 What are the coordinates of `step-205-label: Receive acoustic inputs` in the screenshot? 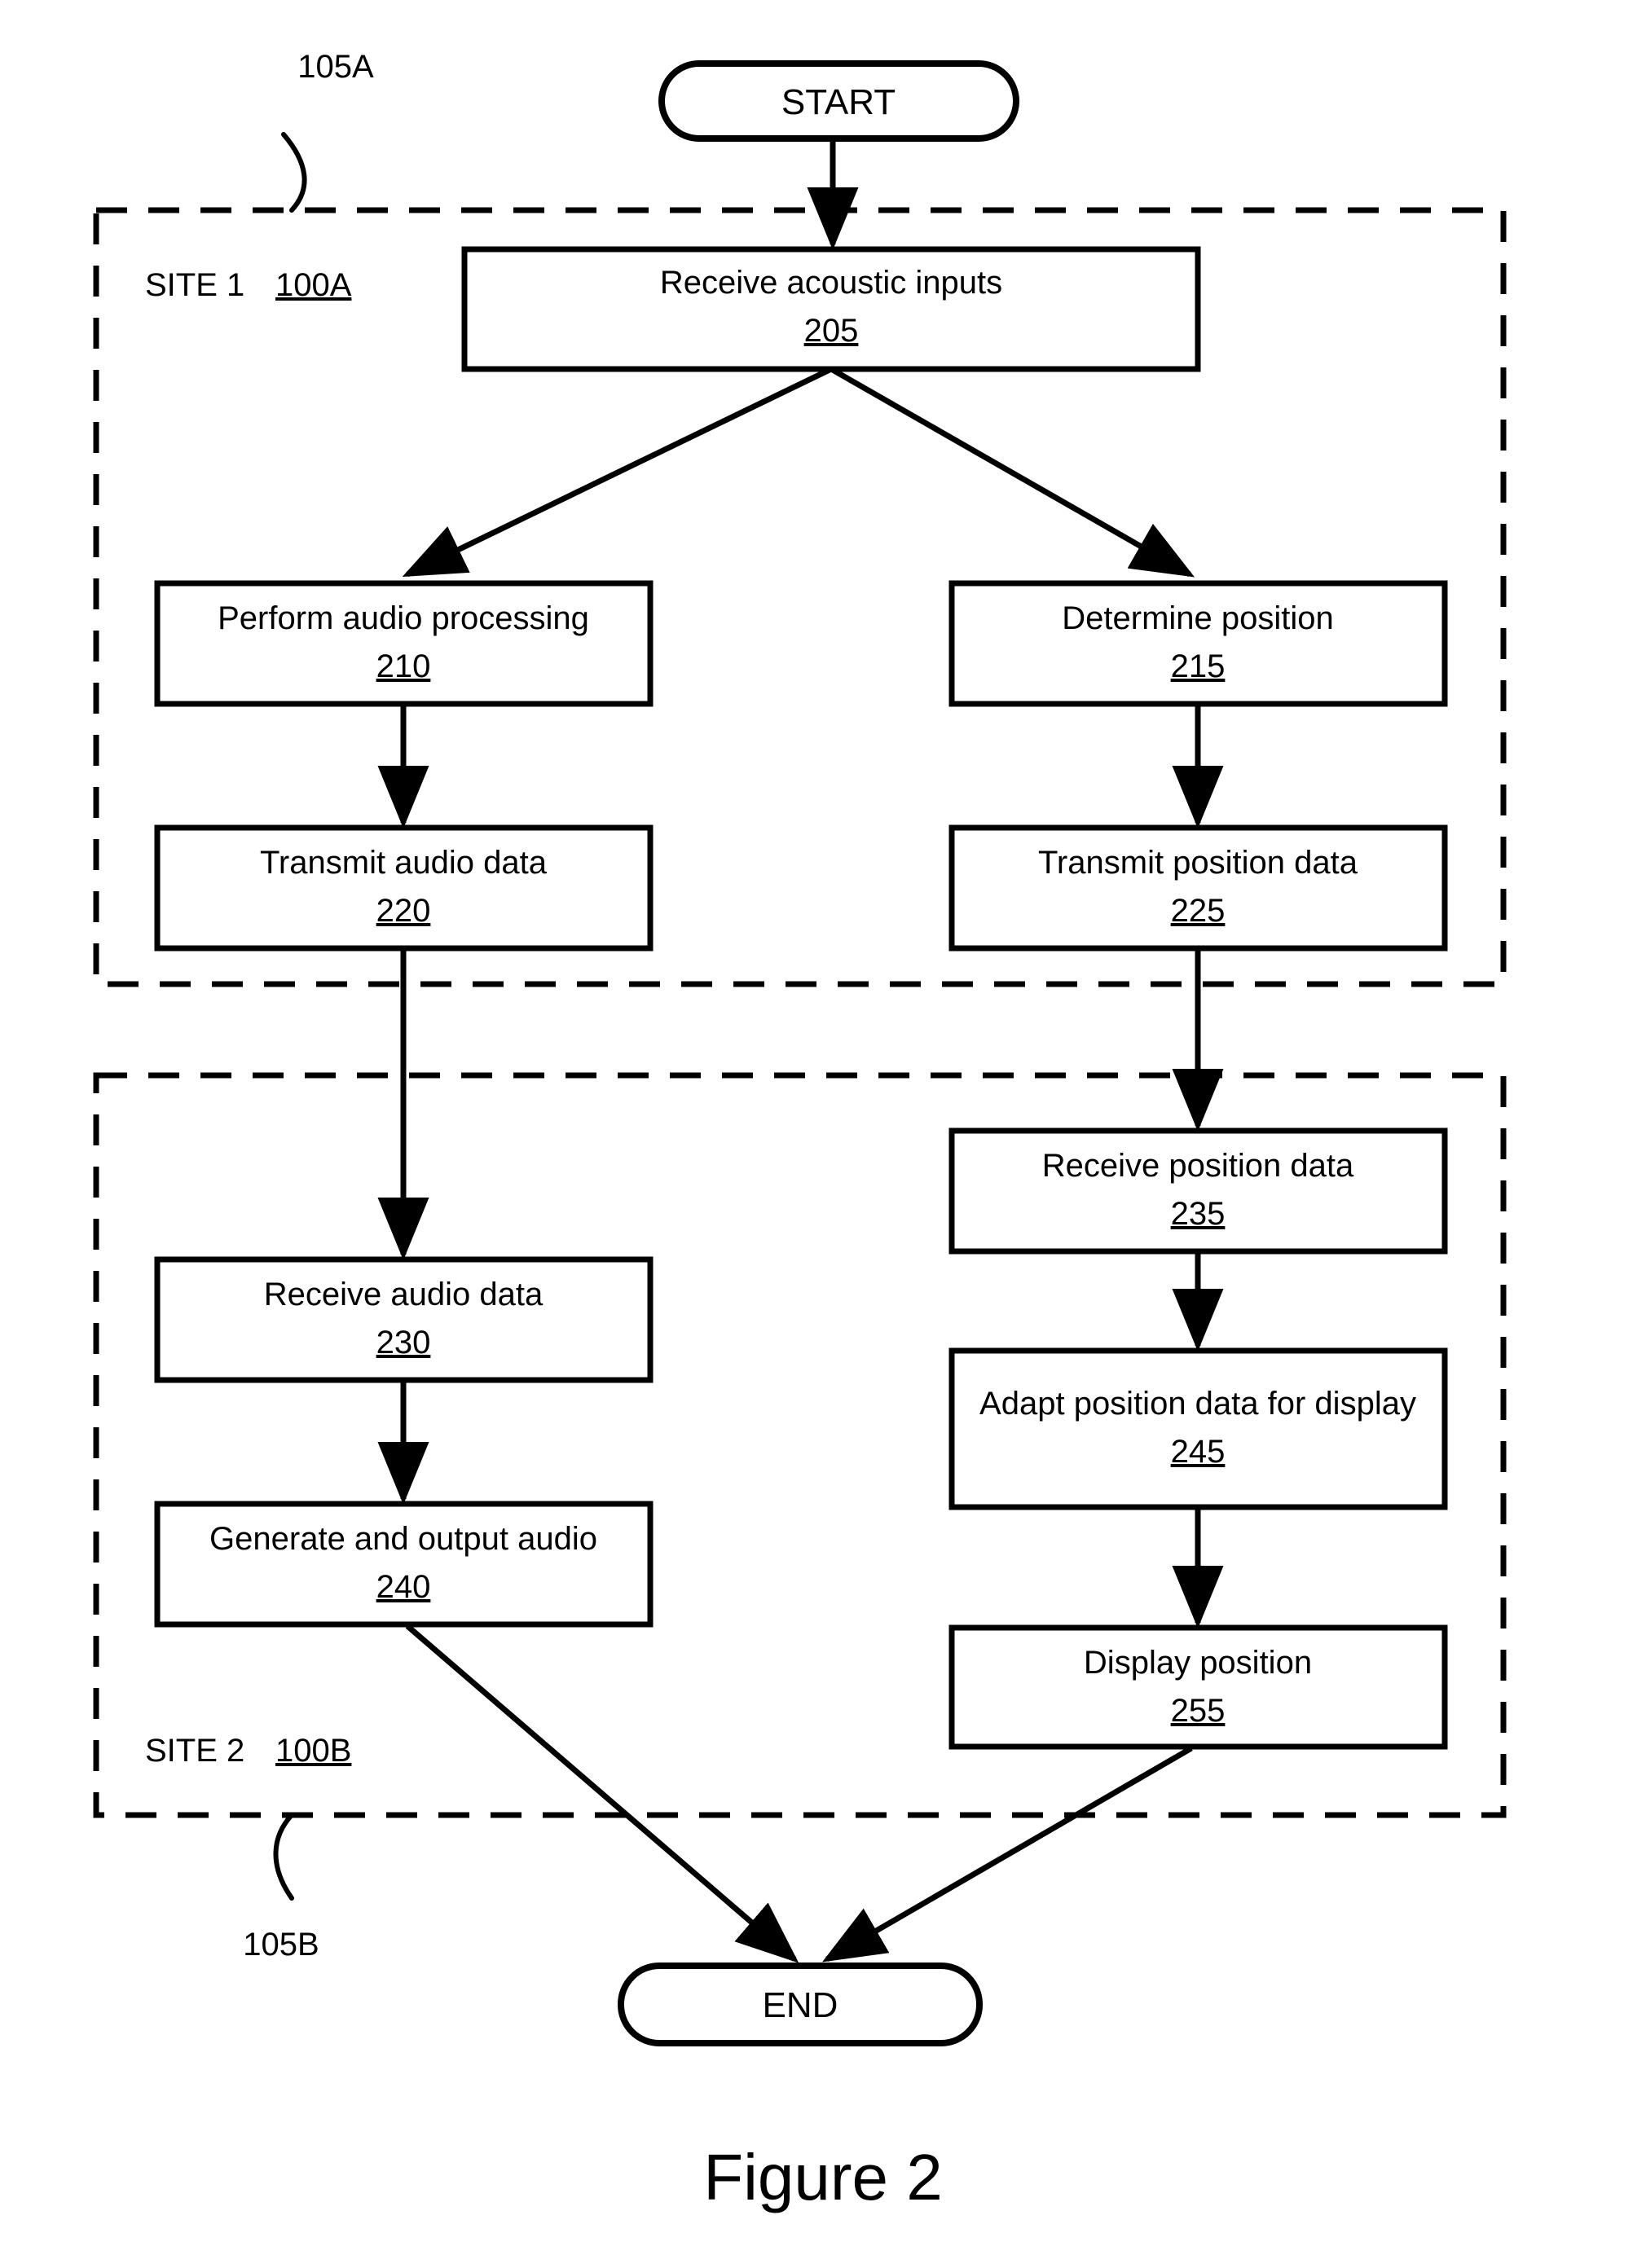 It's located at (831, 283).